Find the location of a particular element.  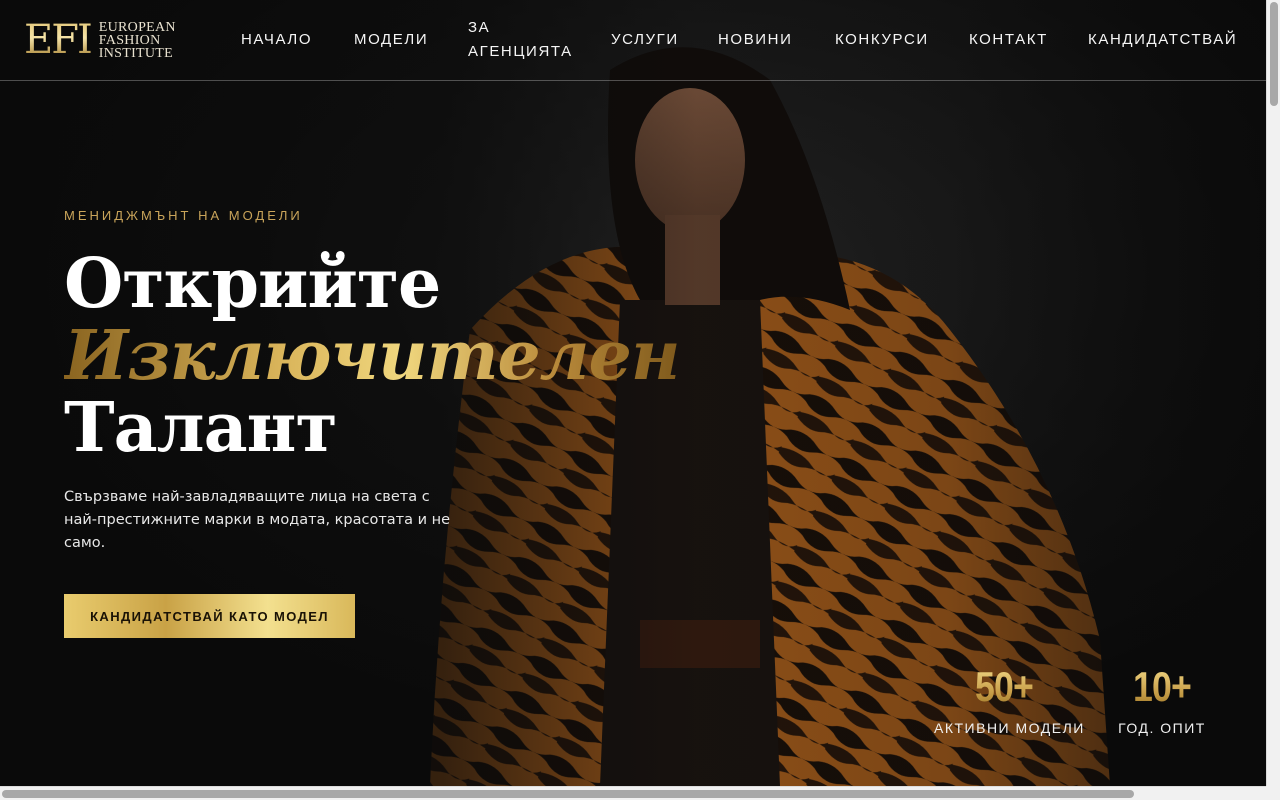

stat-value: 50+ is located at coordinates (1004, 687).